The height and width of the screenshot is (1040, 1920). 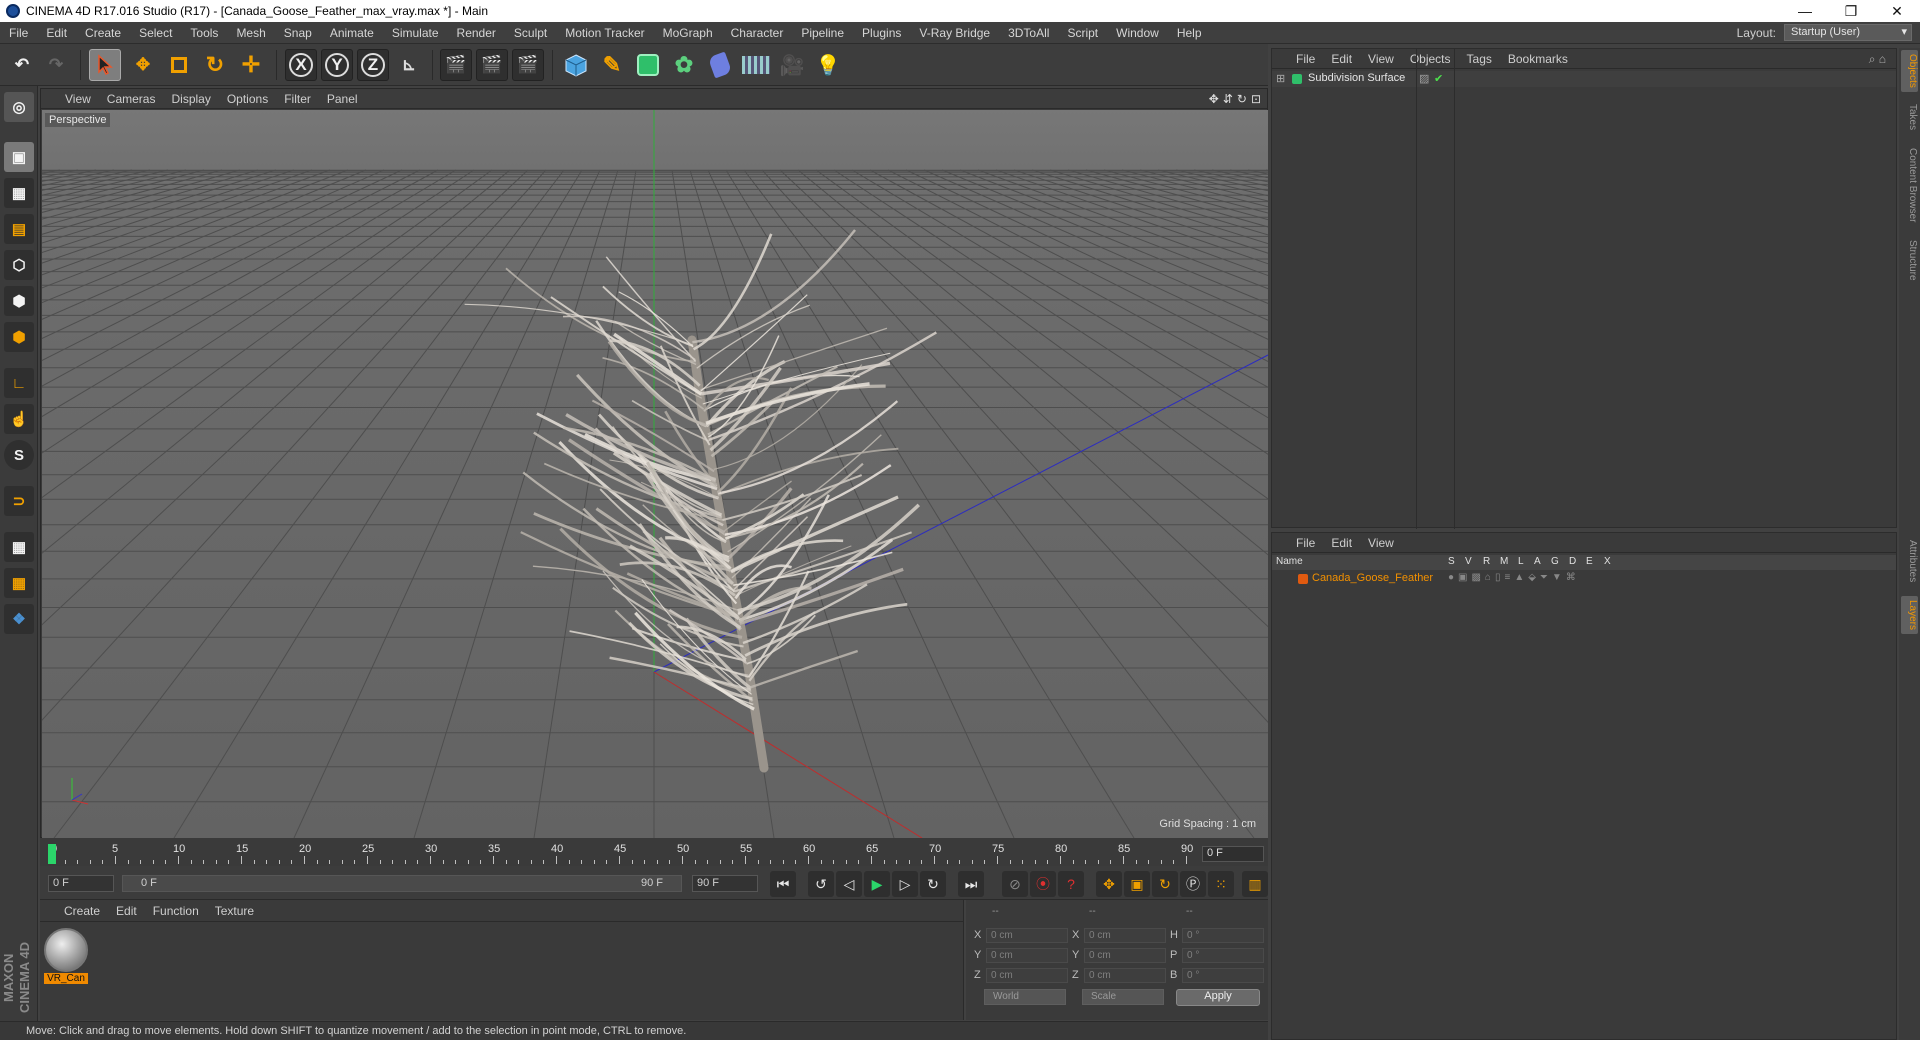 What do you see at coordinates (1223, 935) in the screenshot?
I see `rotation-h-field: 0 °` at bounding box center [1223, 935].